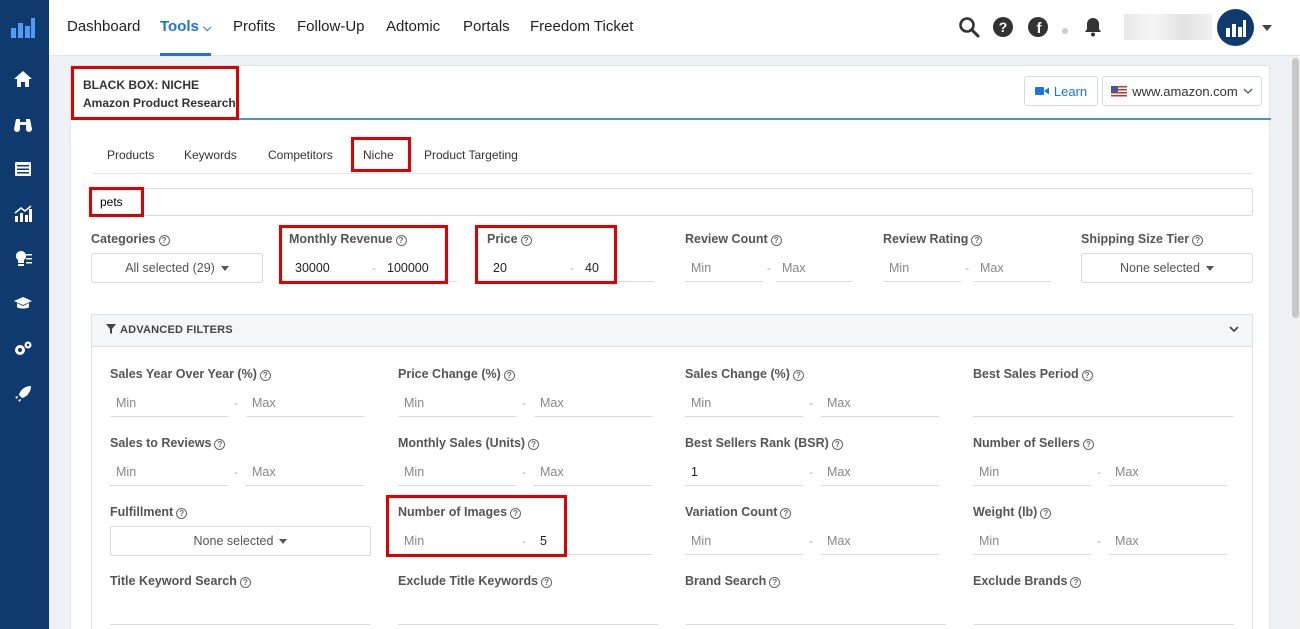 This screenshot has height=629, width=1300. Describe the element at coordinates (1012, 268) in the screenshot. I see `review-rating-max: Max` at that location.